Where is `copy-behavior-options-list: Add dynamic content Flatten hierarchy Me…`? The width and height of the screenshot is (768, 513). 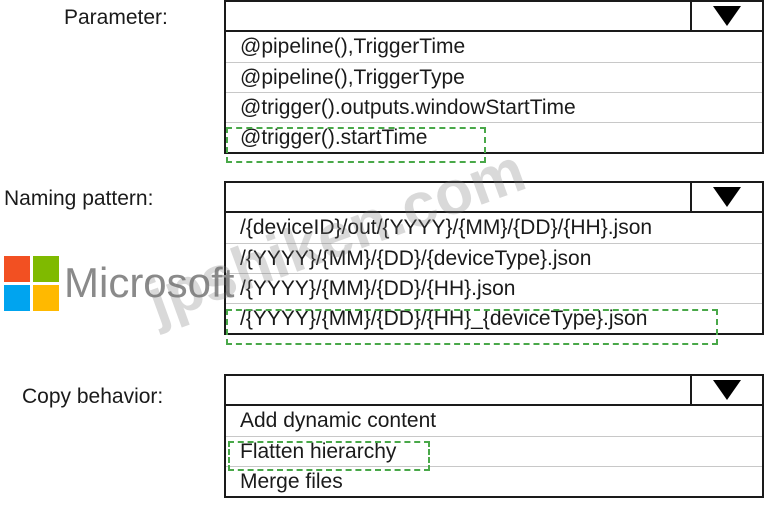 copy-behavior-options-list: Add dynamic content Flatten hierarchy Me… is located at coordinates (494, 452).